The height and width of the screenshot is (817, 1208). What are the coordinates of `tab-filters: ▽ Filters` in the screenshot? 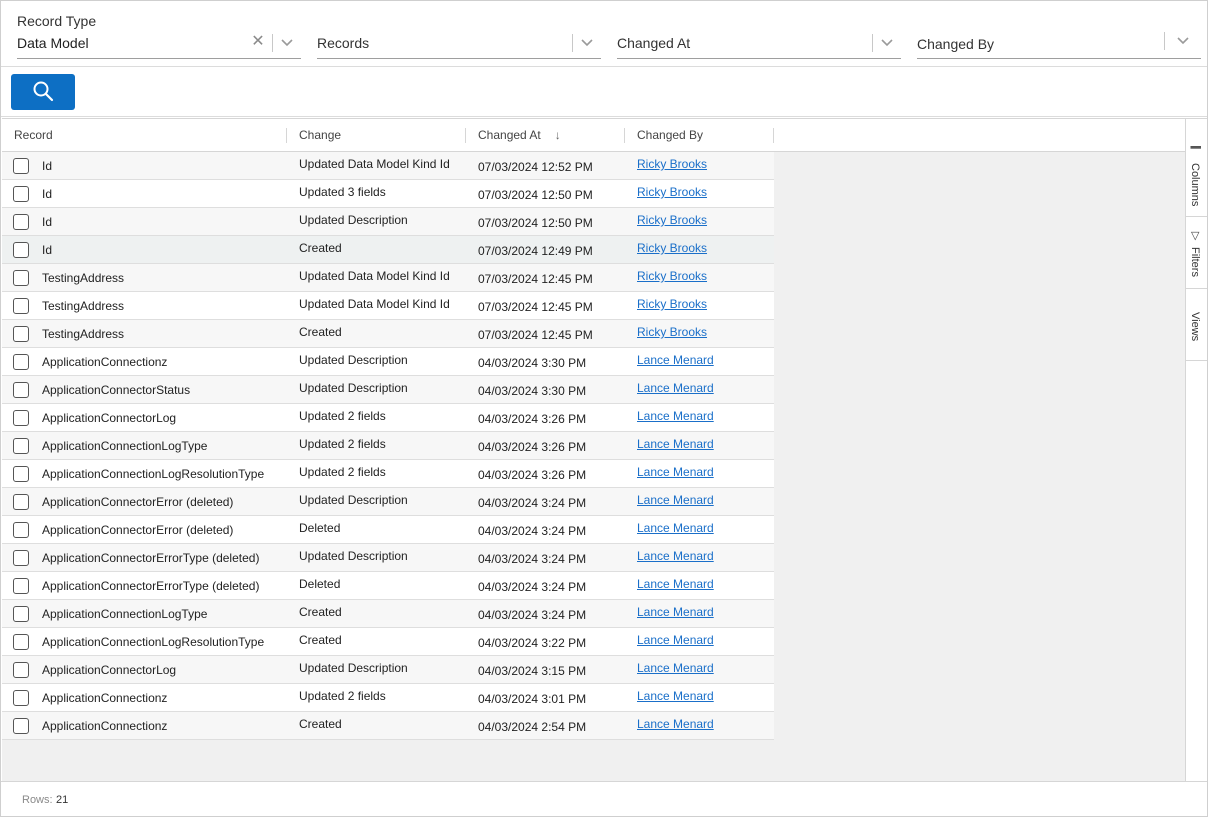 It's located at (1196, 253).